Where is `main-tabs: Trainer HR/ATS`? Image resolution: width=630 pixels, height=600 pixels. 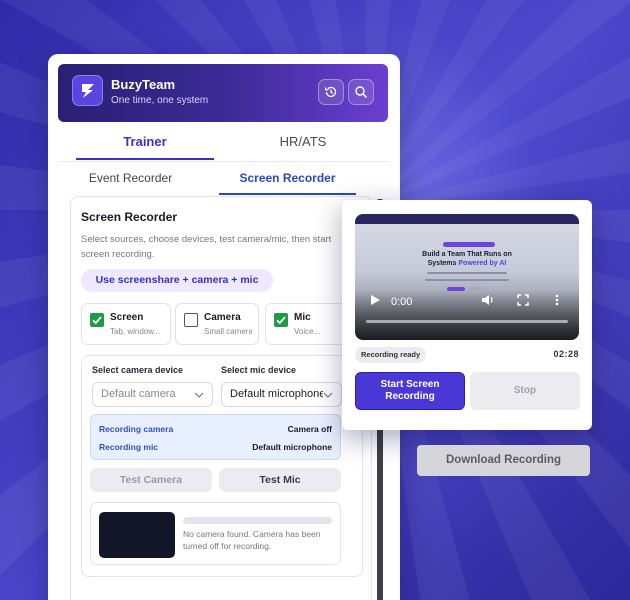
main-tabs: Trainer HR/ATS is located at coordinates (233, 145).